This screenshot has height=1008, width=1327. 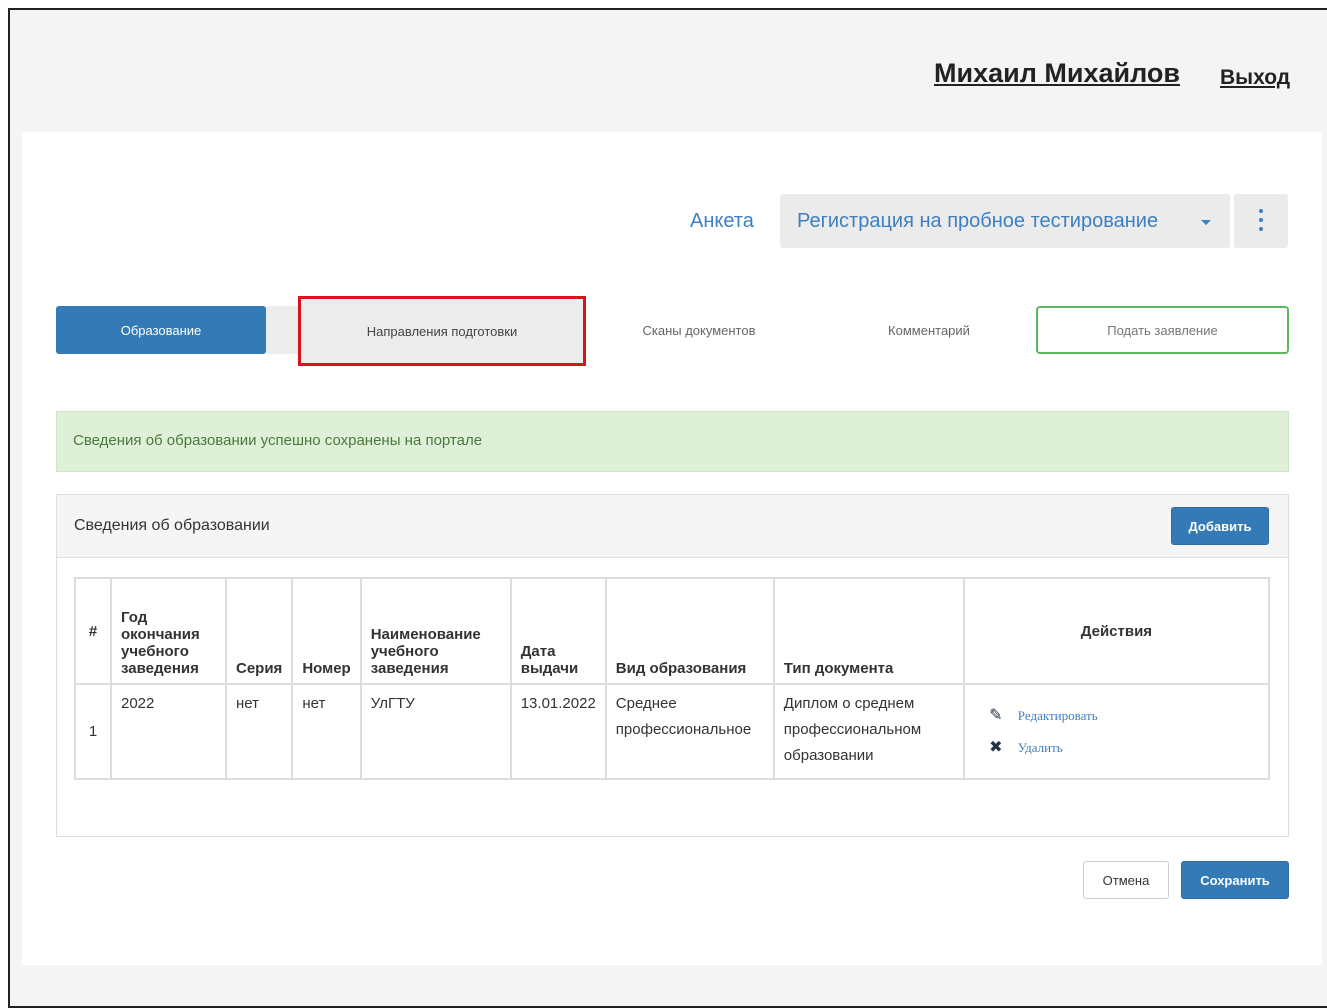 What do you see at coordinates (168, 631) in the screenshot?
I see `column-header: Год окончания учебного заведения` at bounding box center [168, 631].